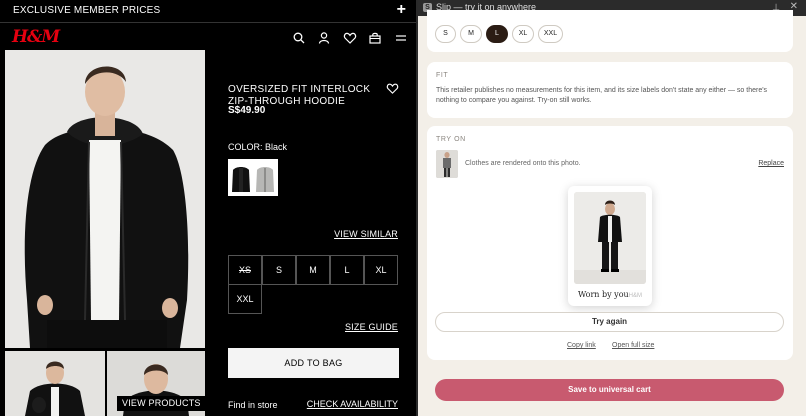  What do you see at coordinates (208, 11) in the screenshot?
I see `member-banner: EXCLUSIVE MEMBER PRICES +` at bounding box center [208, 11].